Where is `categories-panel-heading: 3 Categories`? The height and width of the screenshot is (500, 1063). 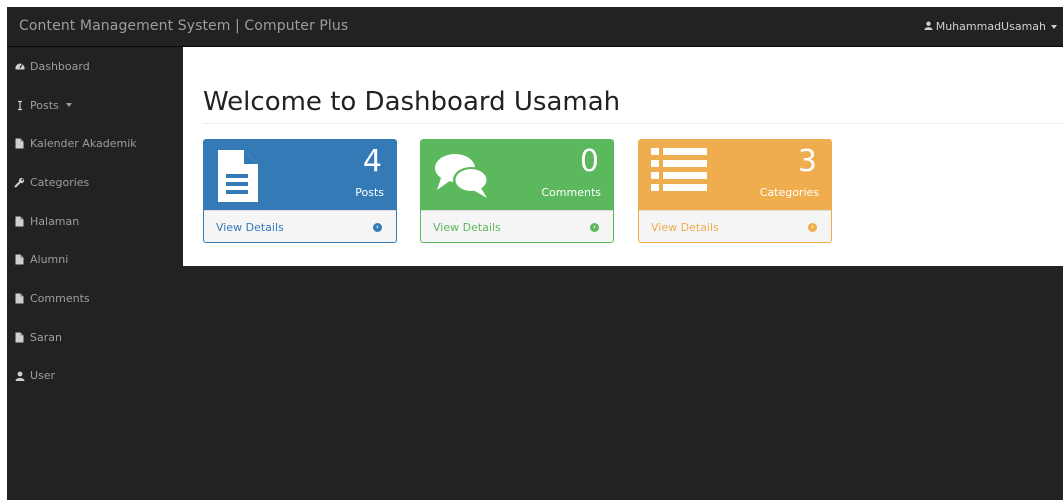 categories-panel-heading: 3 Categories is located at coordinates (735, 175).